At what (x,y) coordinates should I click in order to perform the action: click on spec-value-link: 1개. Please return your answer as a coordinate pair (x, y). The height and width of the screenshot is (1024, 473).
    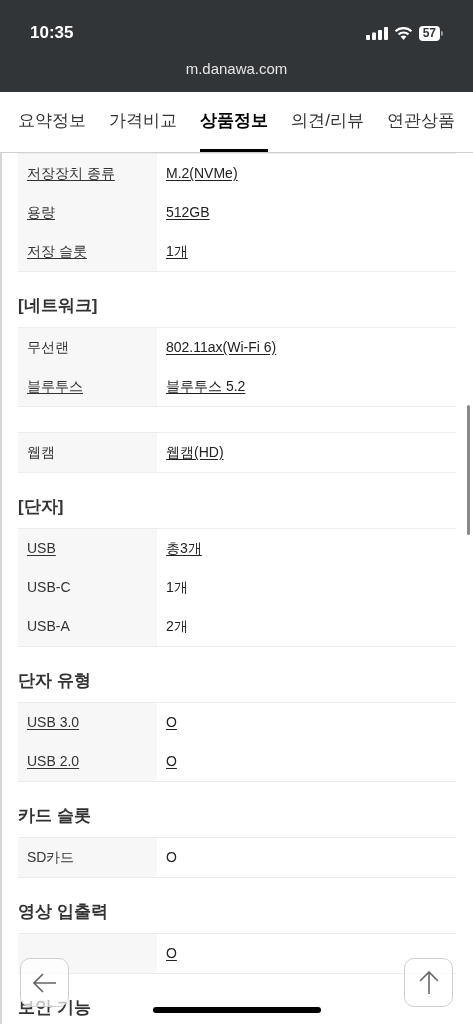
    Looking at the image, I should click on (177, 251).